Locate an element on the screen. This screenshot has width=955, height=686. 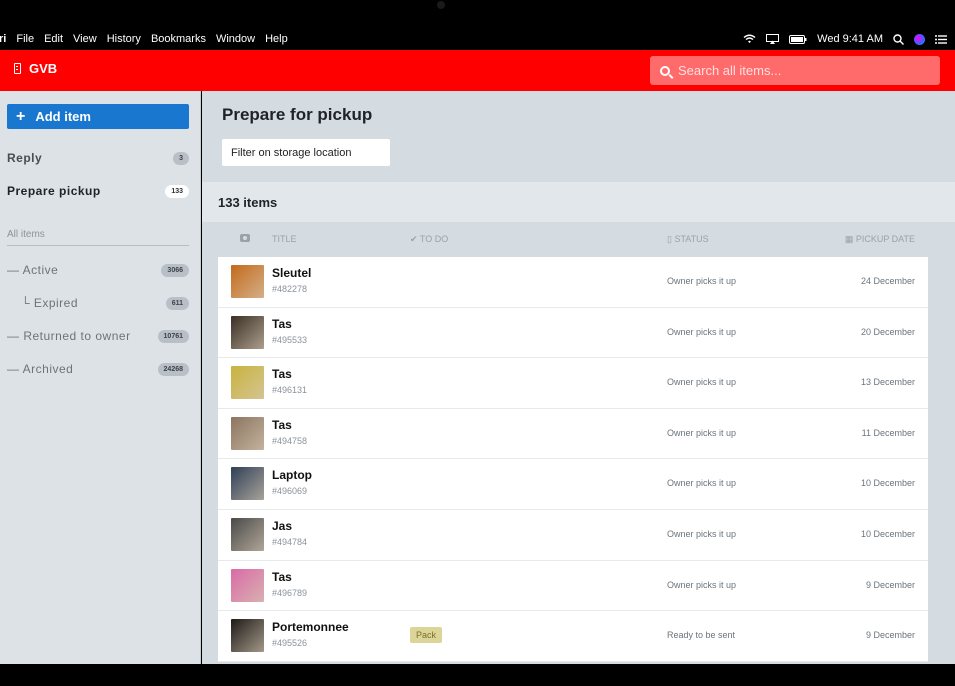
item-title: Laptop is located at coordinates (292, 475).